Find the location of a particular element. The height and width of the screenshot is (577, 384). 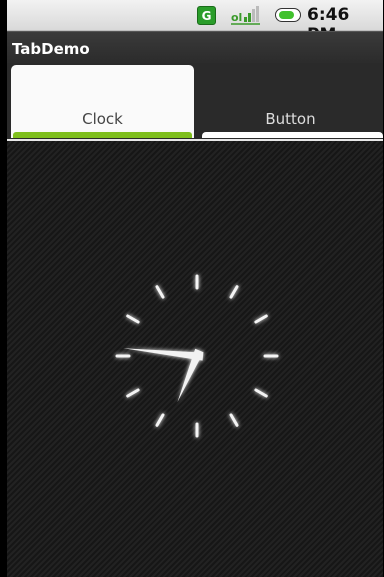

tab-label: Button is located at coordinates (290, 119).